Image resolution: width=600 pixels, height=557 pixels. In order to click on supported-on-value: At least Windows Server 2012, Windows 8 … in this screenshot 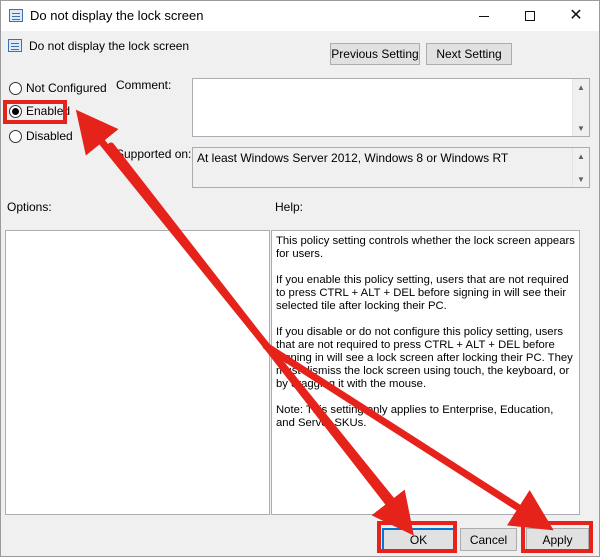, I will do `click(353, 158)`.